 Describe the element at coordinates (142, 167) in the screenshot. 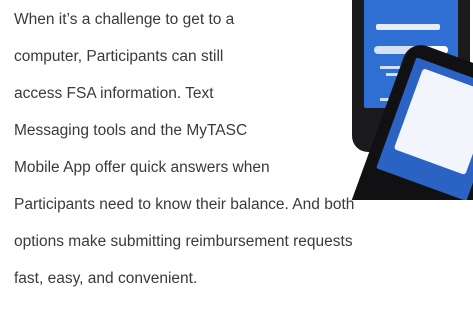

I see `paragraph-line: Mobile App offer quick answers when` at that location.